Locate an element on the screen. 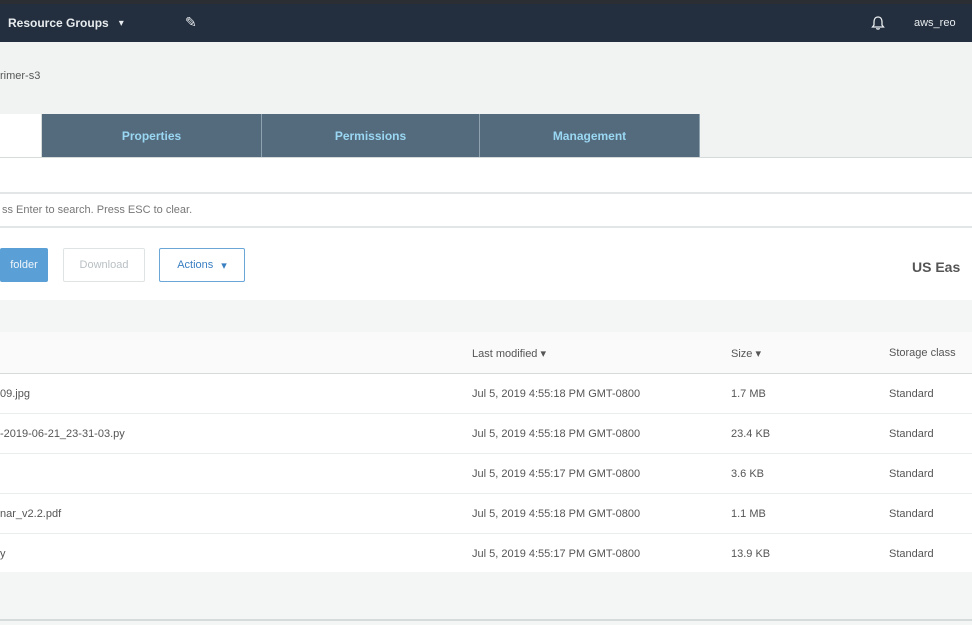 The width and height of the screenshot is (972, 625). table-header: Last modified ▾ Size ▾ Storage class is located at coordinates (486, 353).